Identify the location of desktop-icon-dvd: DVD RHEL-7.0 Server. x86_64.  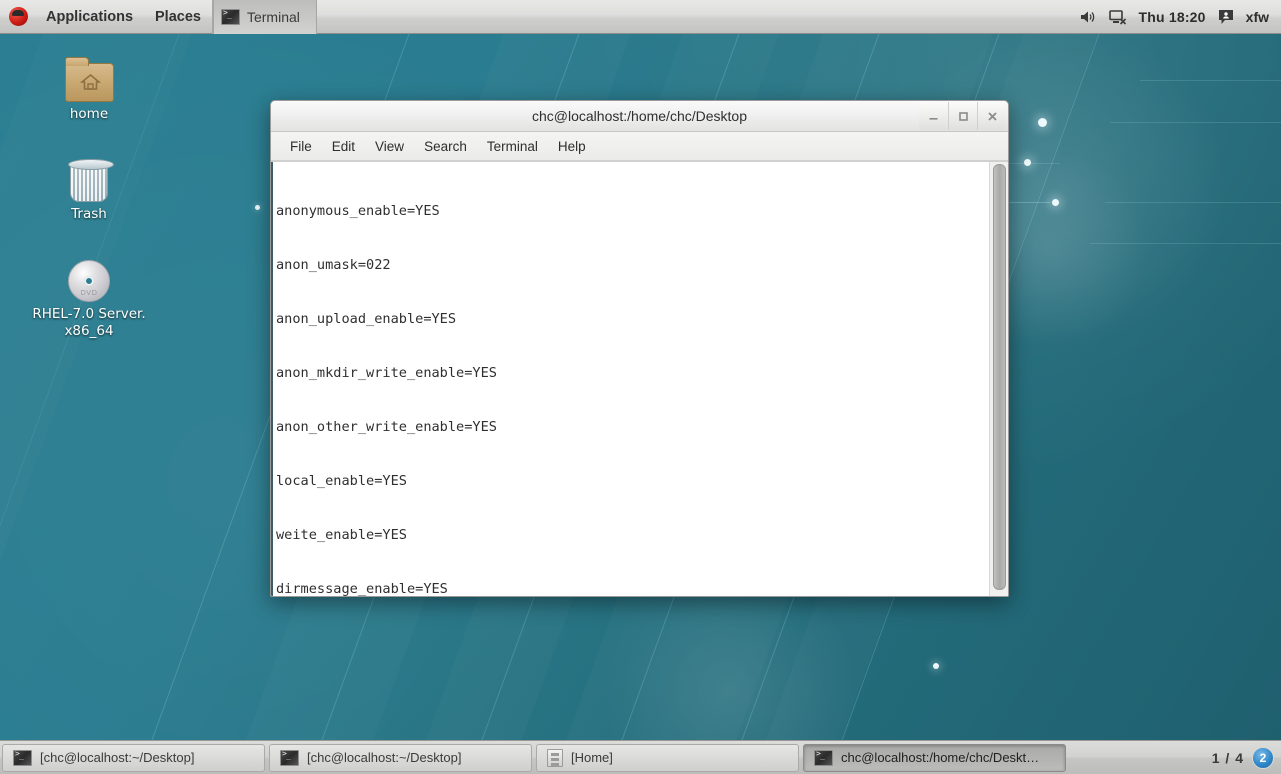
(89, 296).